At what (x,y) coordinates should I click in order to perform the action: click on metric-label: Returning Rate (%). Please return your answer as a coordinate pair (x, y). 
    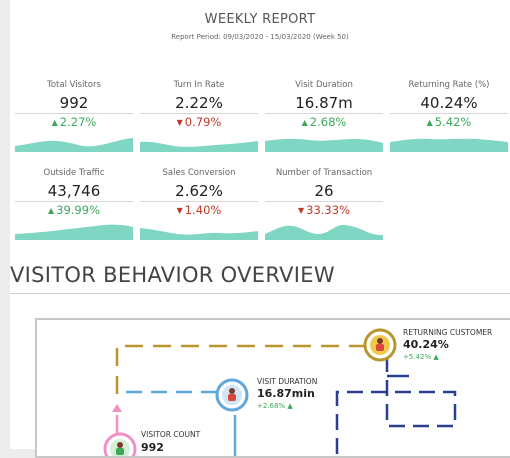
    Looking at the image, I should click on (449, 85).